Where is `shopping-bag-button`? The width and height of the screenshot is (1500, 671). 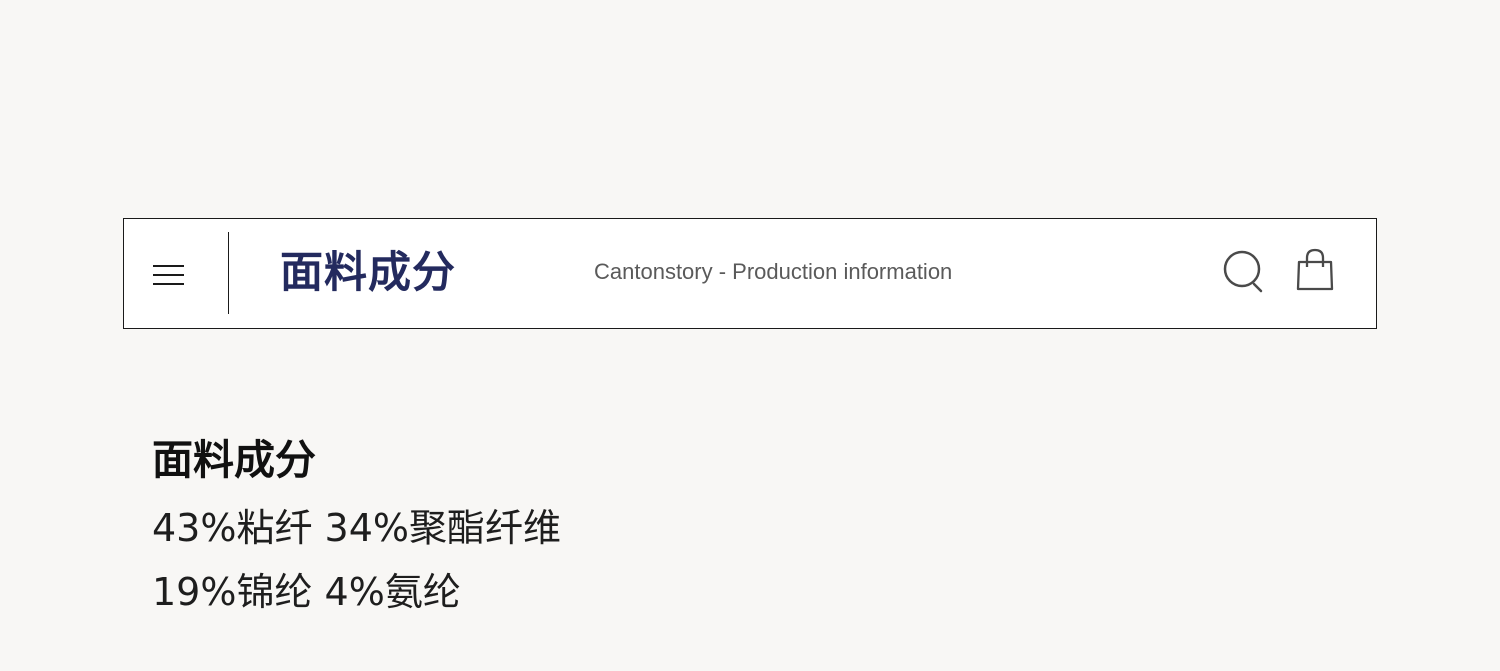 shopping-bag-button is located at coordinates (1315, 270).